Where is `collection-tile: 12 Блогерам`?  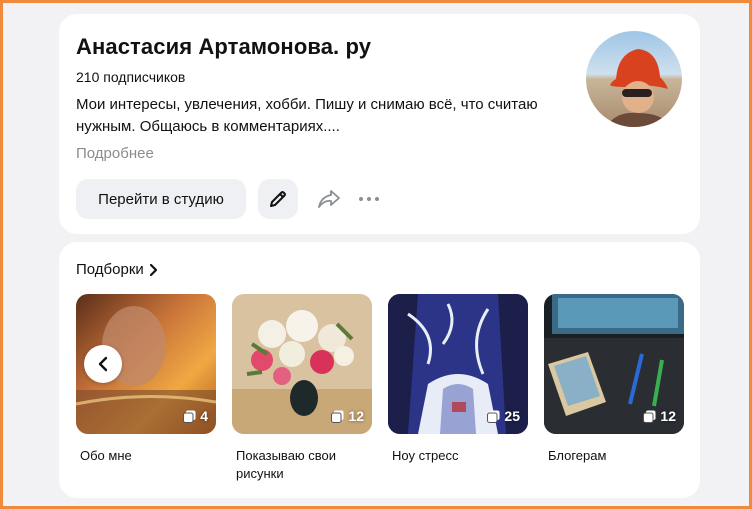 collection-tile: 12 Блогерам is located at coordinates (614, 379).